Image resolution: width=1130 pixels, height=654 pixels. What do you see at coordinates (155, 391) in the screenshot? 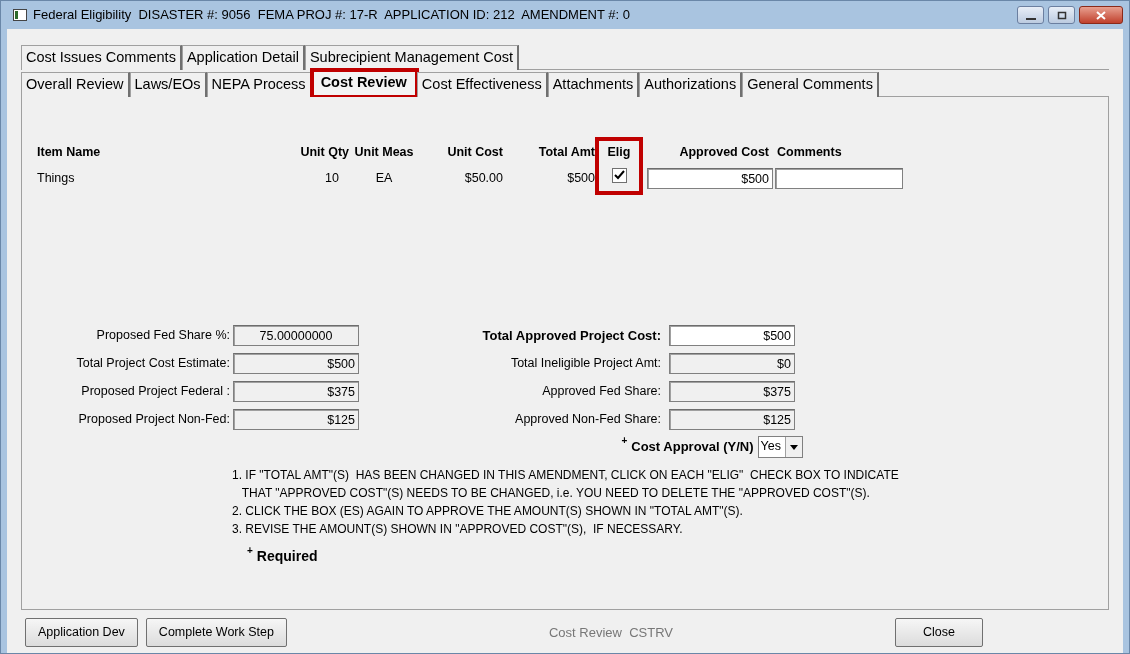
I see `field-label: Proposed Project Federal :` at bounding box center [155, 391].